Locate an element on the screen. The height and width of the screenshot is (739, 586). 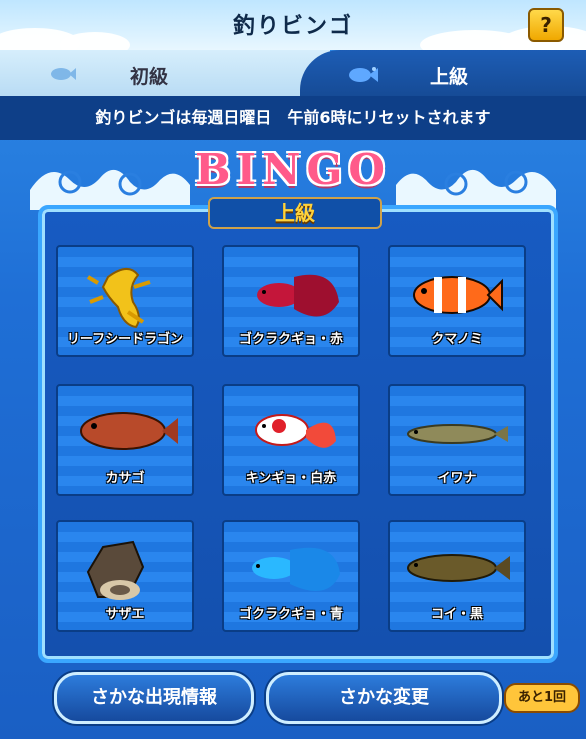
level-tabs: 初級 上級 is located at coordinates (293, 73).